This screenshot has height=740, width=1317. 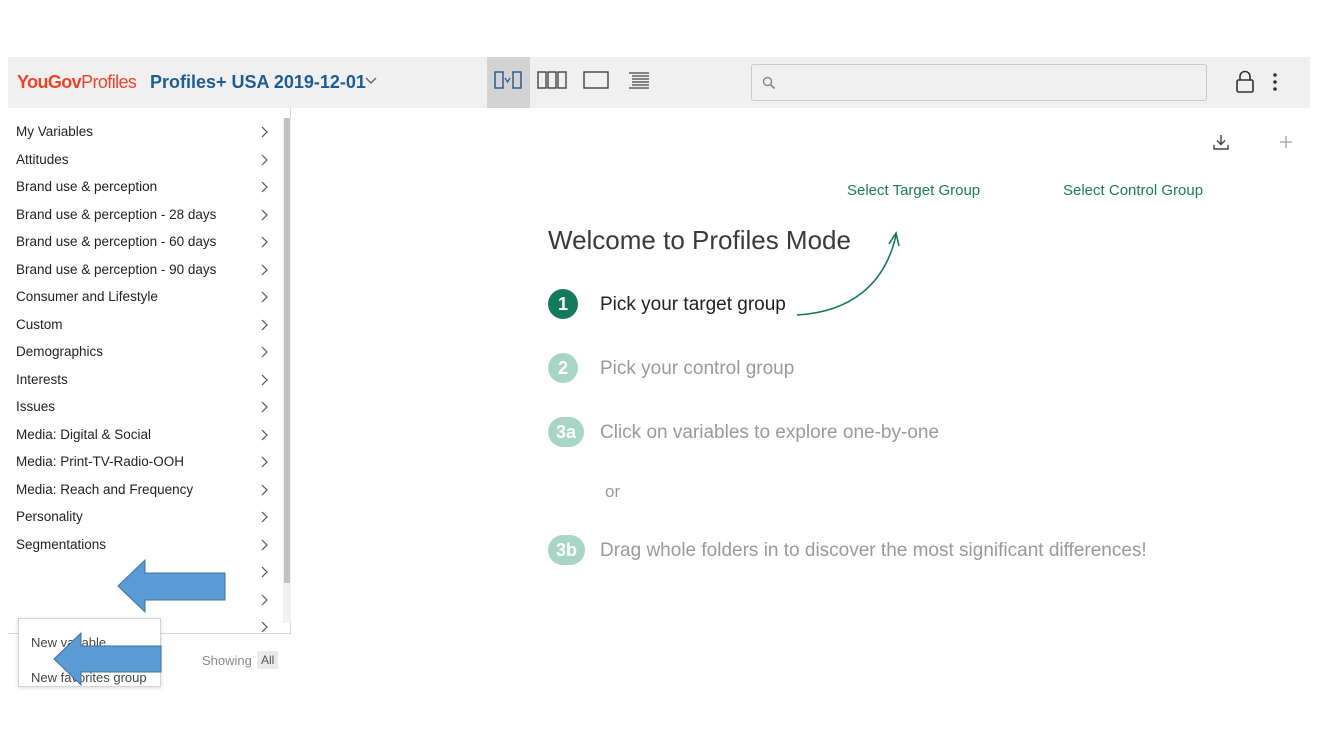 I want to click on add-popup-menu: New variable New favorites group, so click(x=89, y=652).